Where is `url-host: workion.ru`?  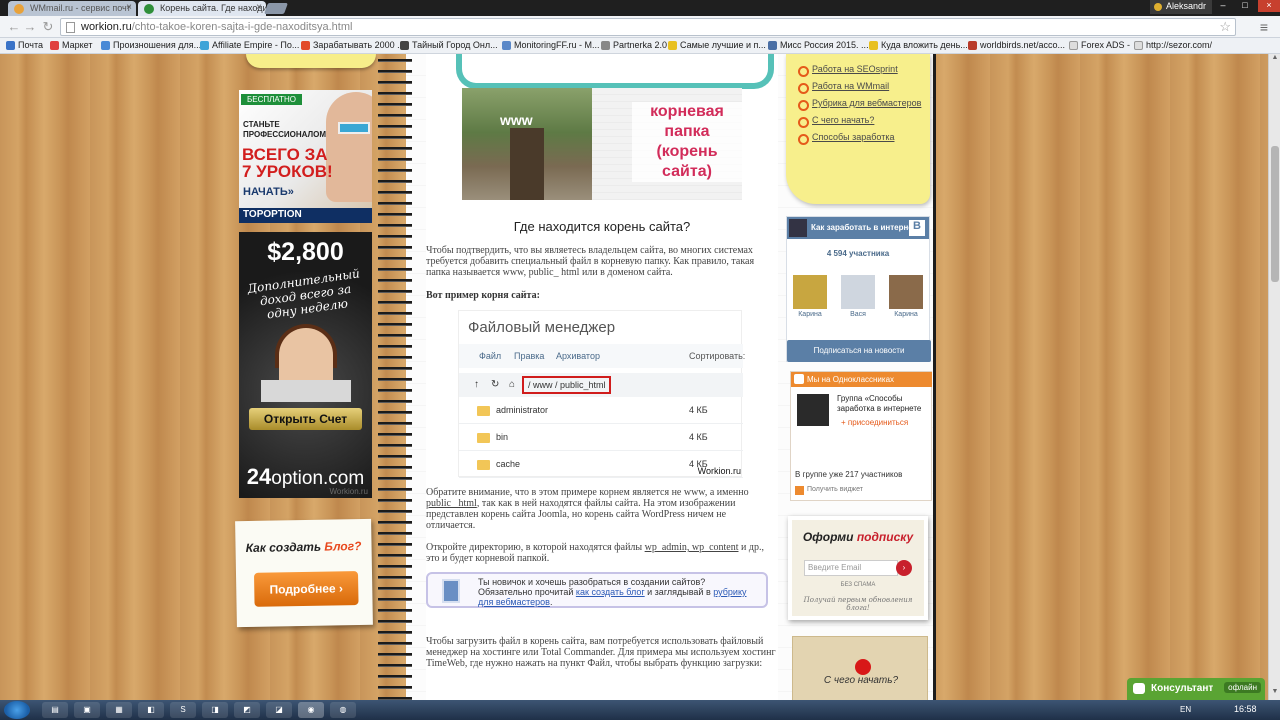
url-host: workion.ru is located at coordinates (106, 27).